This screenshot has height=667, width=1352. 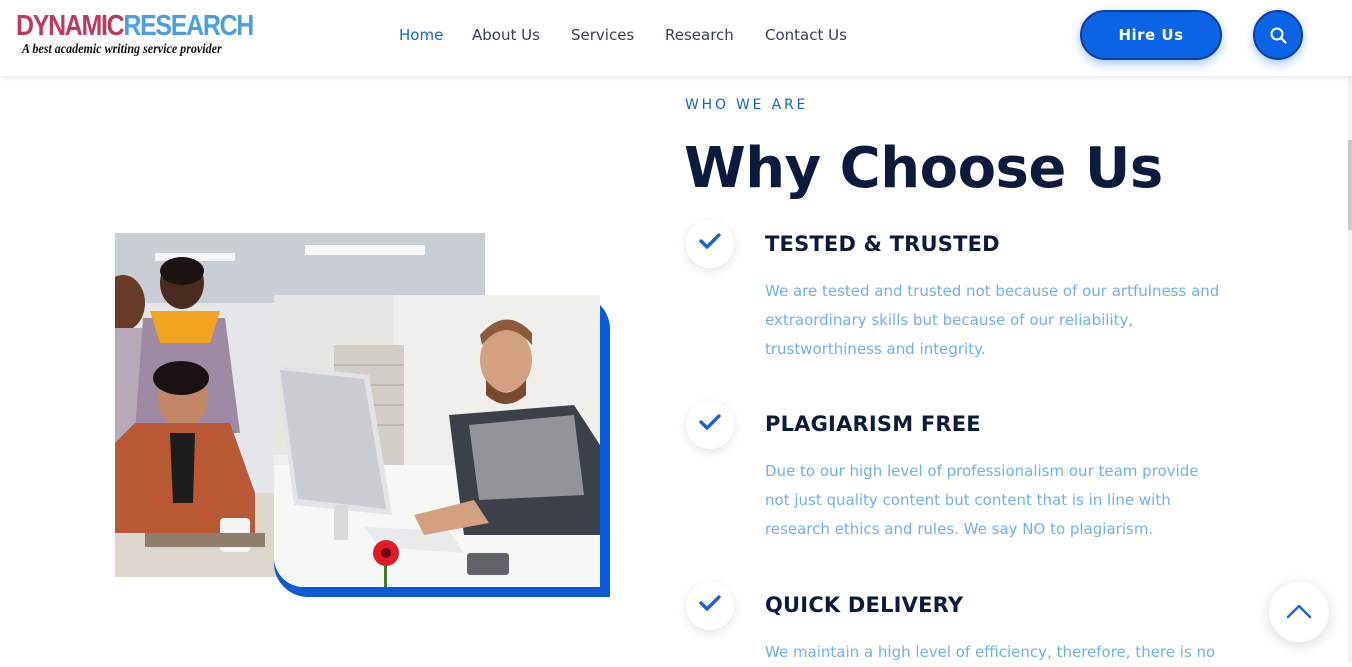 I want to click on logo-part2: RESEARCH, so click(x=188, y=26).